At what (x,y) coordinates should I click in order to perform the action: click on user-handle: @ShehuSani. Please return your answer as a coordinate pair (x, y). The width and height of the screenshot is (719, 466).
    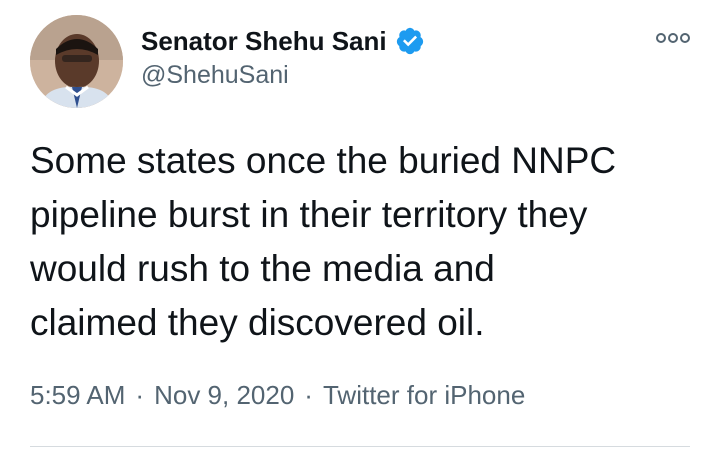
    Looking at the image, I should click on (215, 75).